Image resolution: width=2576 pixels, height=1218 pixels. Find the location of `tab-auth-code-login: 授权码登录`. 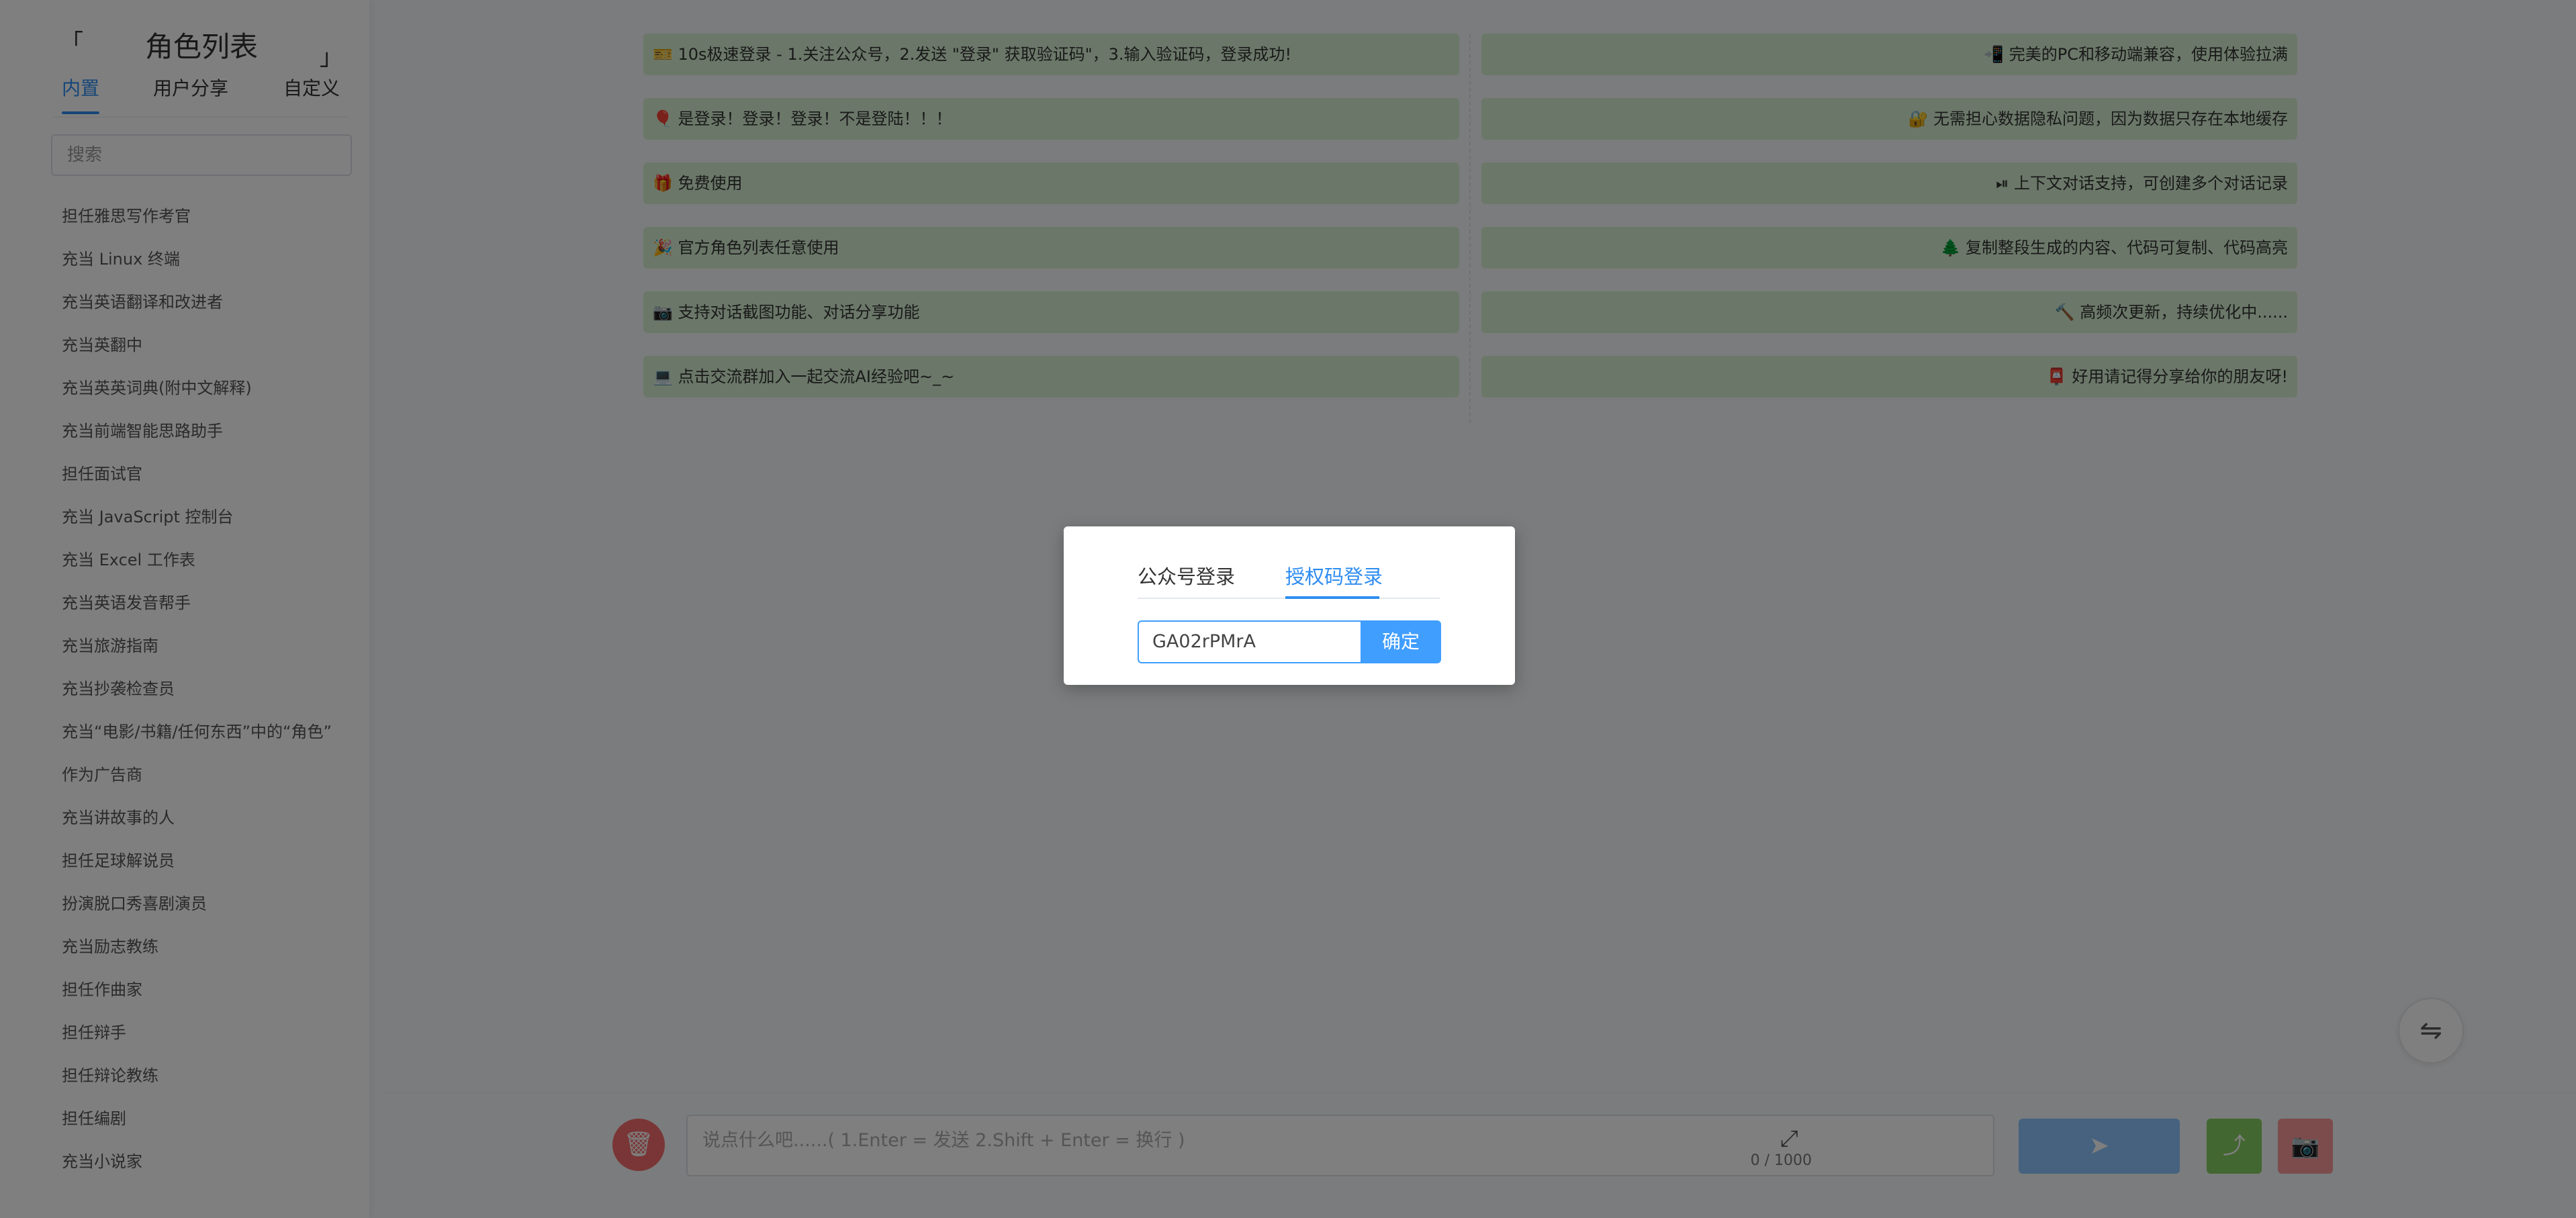

tab-auth-code-login: 授权码登录 is located at coordinates (1334, 576).